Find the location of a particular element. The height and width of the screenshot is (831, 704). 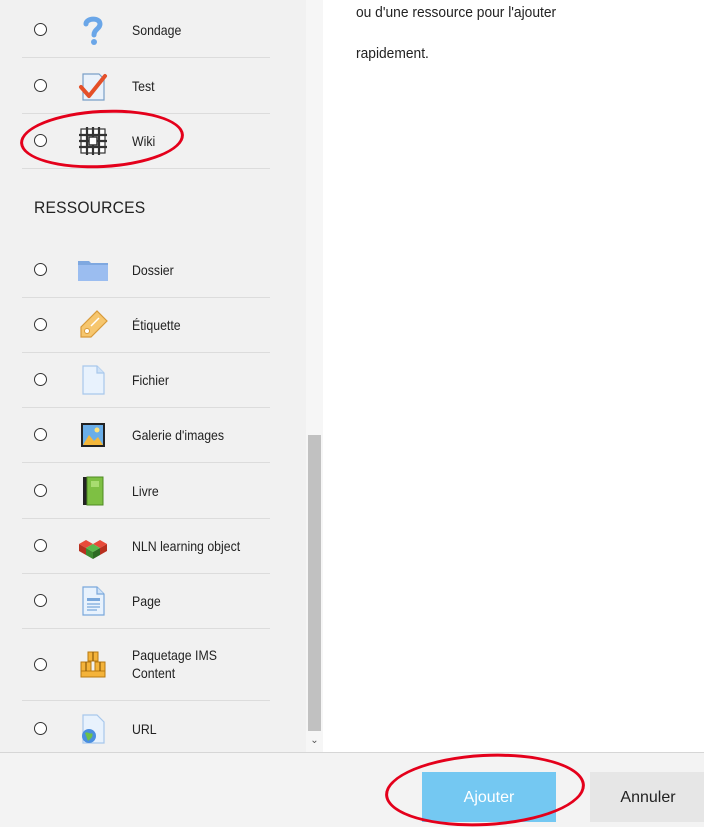

radio-fichier is located at coordinates (40, 379).